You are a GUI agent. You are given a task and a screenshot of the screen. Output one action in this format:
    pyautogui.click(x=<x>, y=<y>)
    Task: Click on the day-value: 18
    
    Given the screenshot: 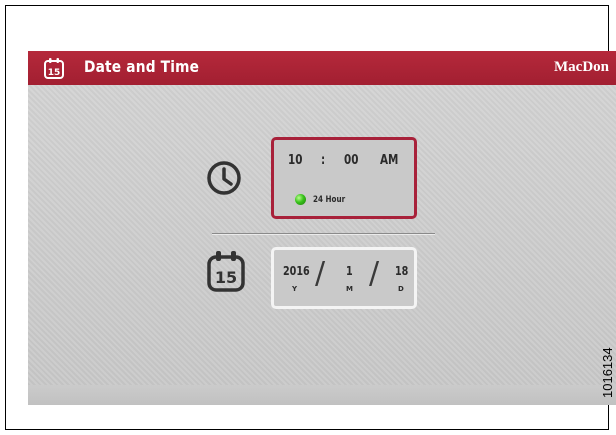 What is the action you would take?
    pyautogui.click(x=401, y=271)
    